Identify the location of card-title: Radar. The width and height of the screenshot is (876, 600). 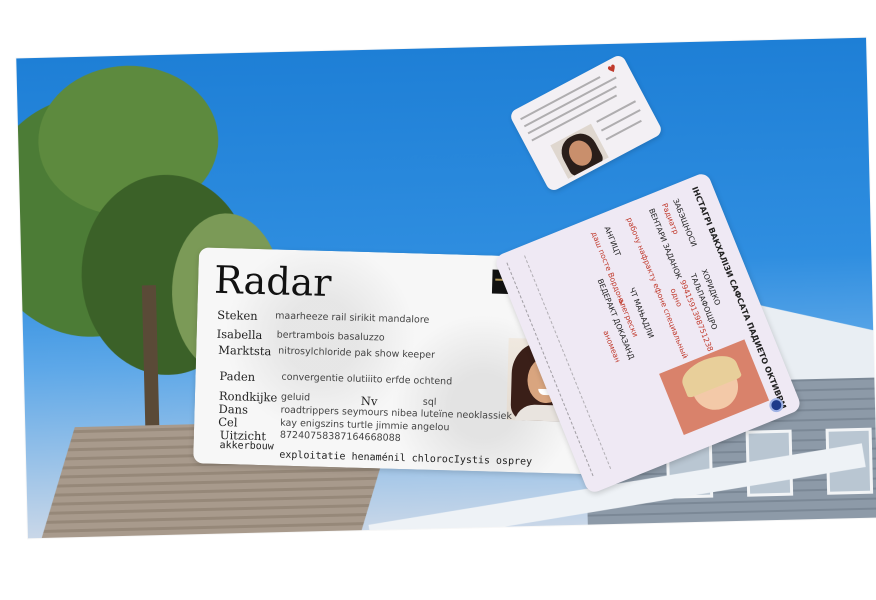
(273, 281).